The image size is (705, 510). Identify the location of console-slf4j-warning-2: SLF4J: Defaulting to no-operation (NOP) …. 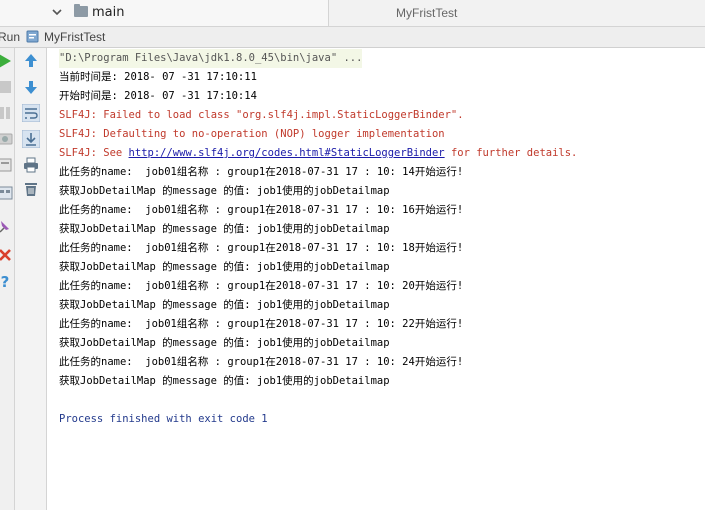
(252, 134).